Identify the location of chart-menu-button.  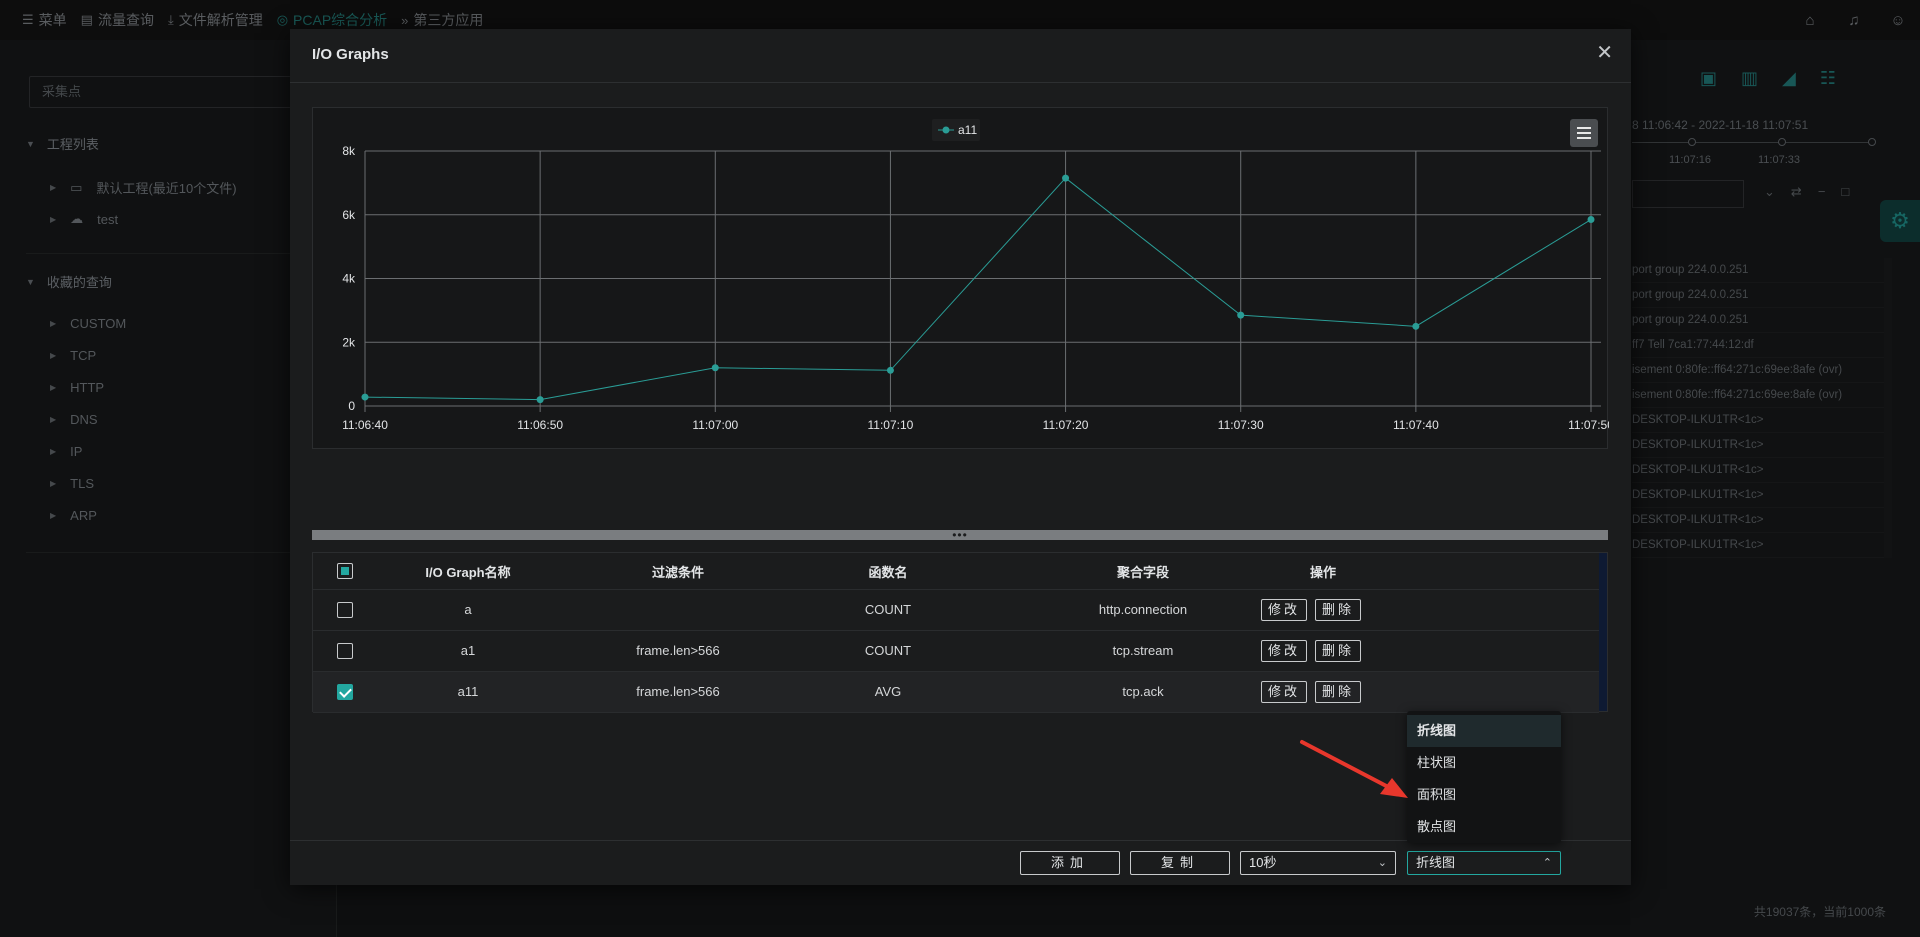
(1584, 133).